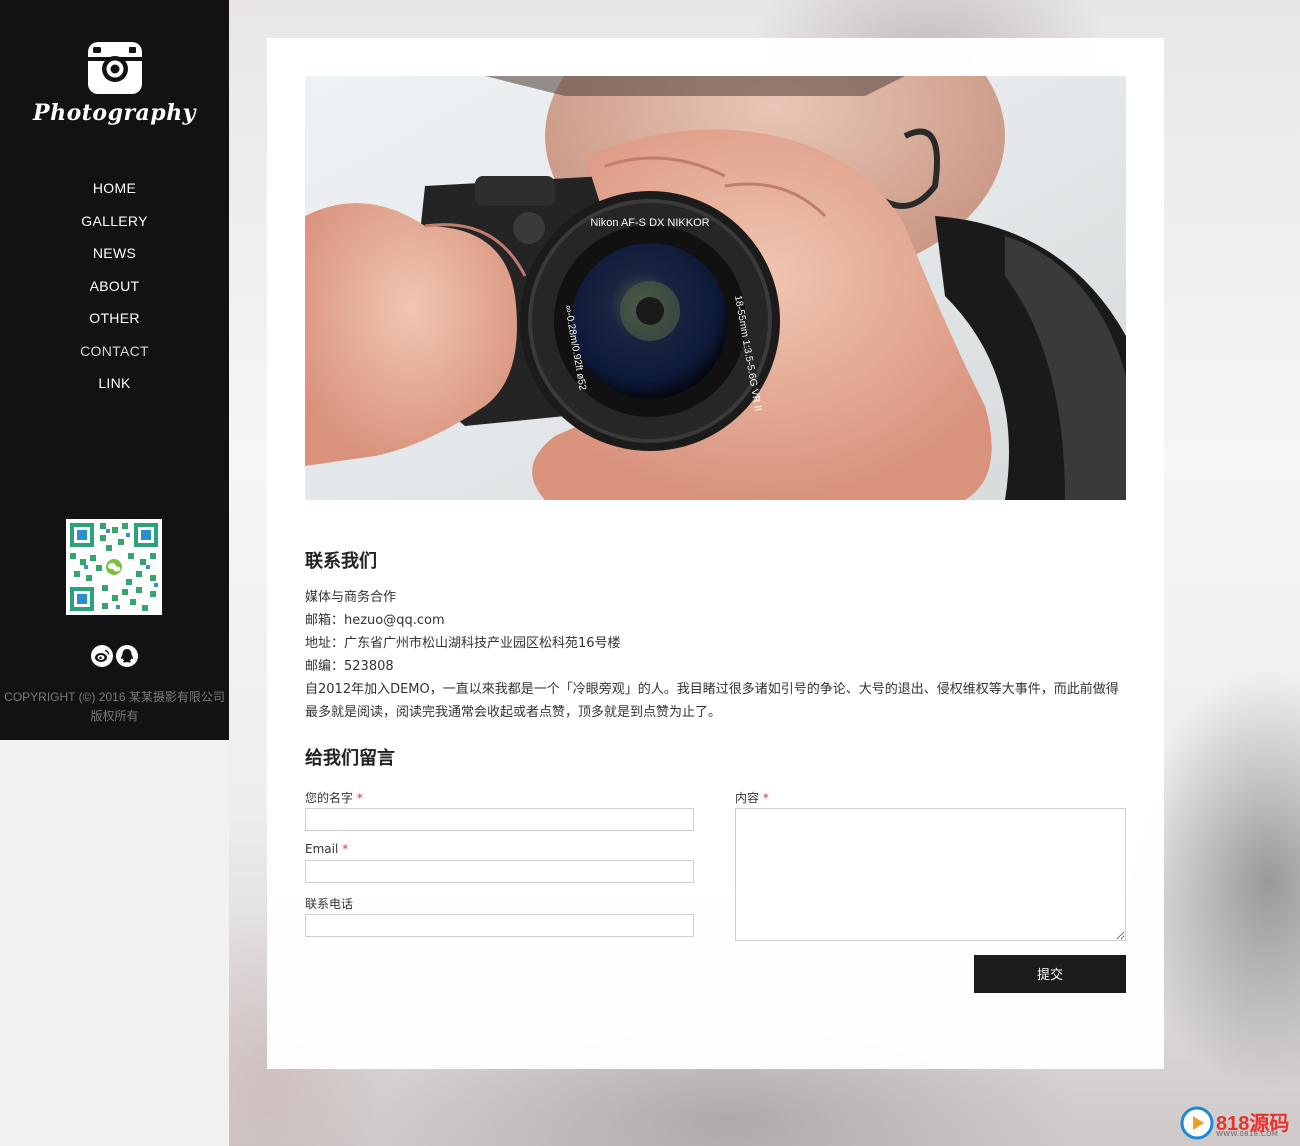 Image resolution: width=1300 pixels, height=1146 pixels. What do you see at coordinates (114, 707) in the screenshot?
I see `copyright: COPYRIGHT (©) 2016 某某摄影有限公司 版权所有` at bounding box center [114, 707].